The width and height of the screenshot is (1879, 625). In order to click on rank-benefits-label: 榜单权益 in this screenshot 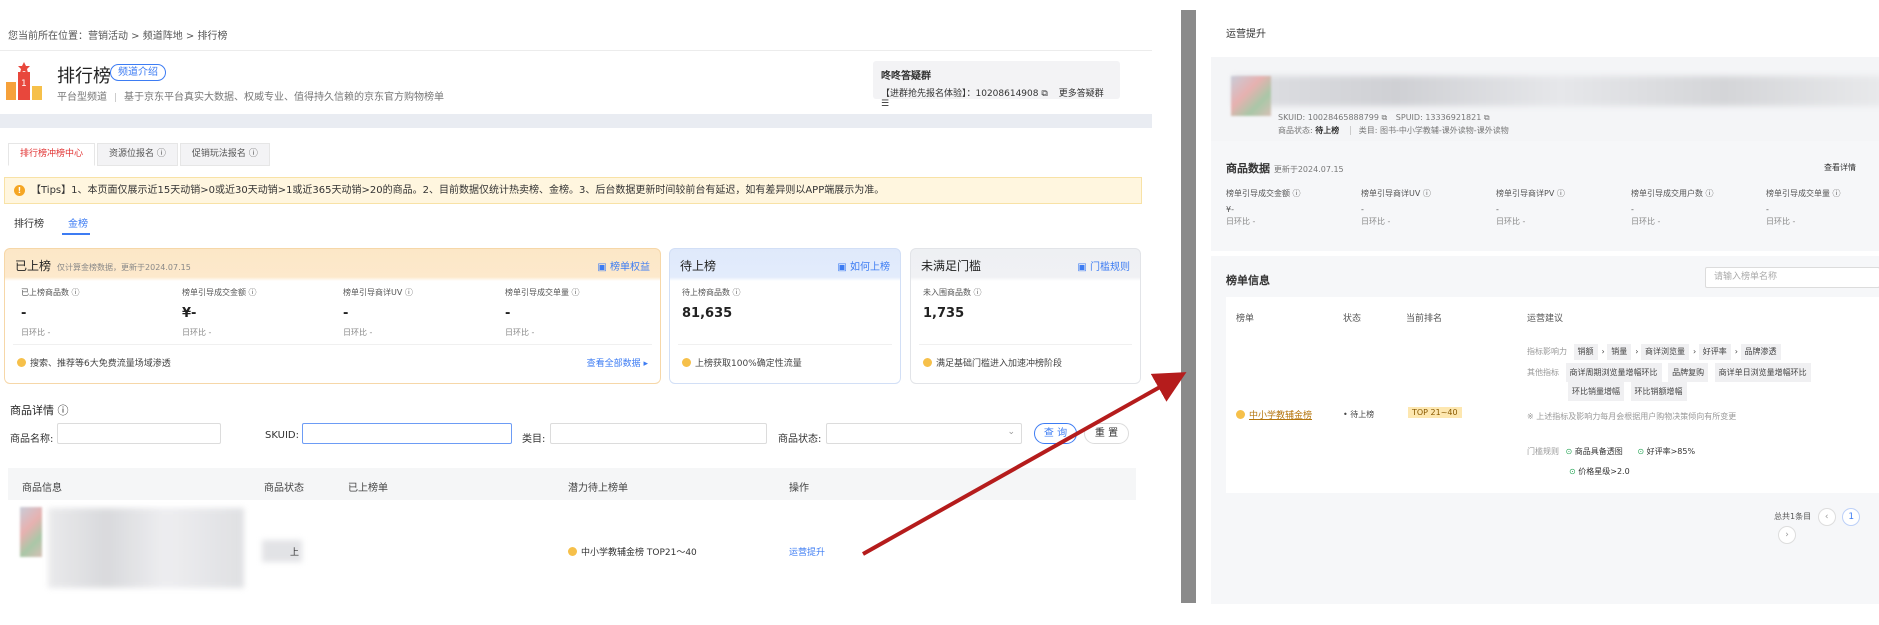, I will do `click(630, 267)`.